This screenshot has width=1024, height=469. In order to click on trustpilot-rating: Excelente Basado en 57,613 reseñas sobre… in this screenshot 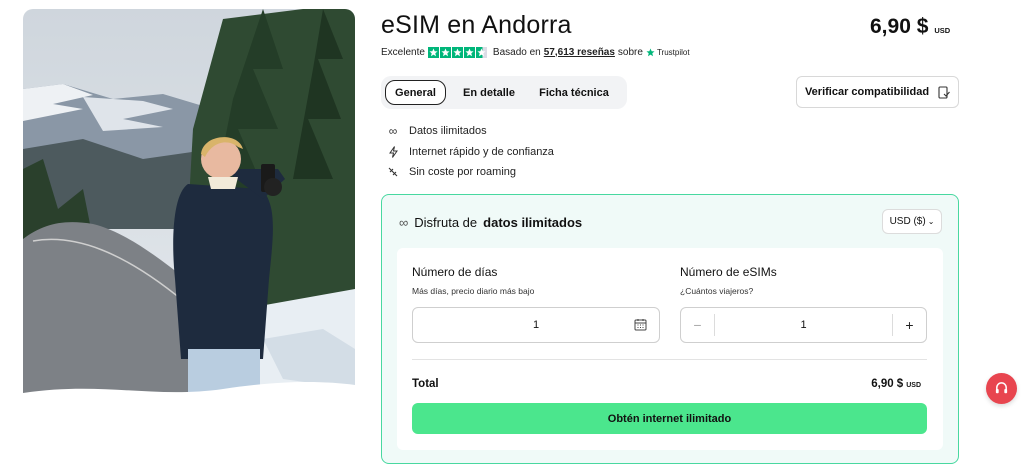, I will do `click(535, 52)`.